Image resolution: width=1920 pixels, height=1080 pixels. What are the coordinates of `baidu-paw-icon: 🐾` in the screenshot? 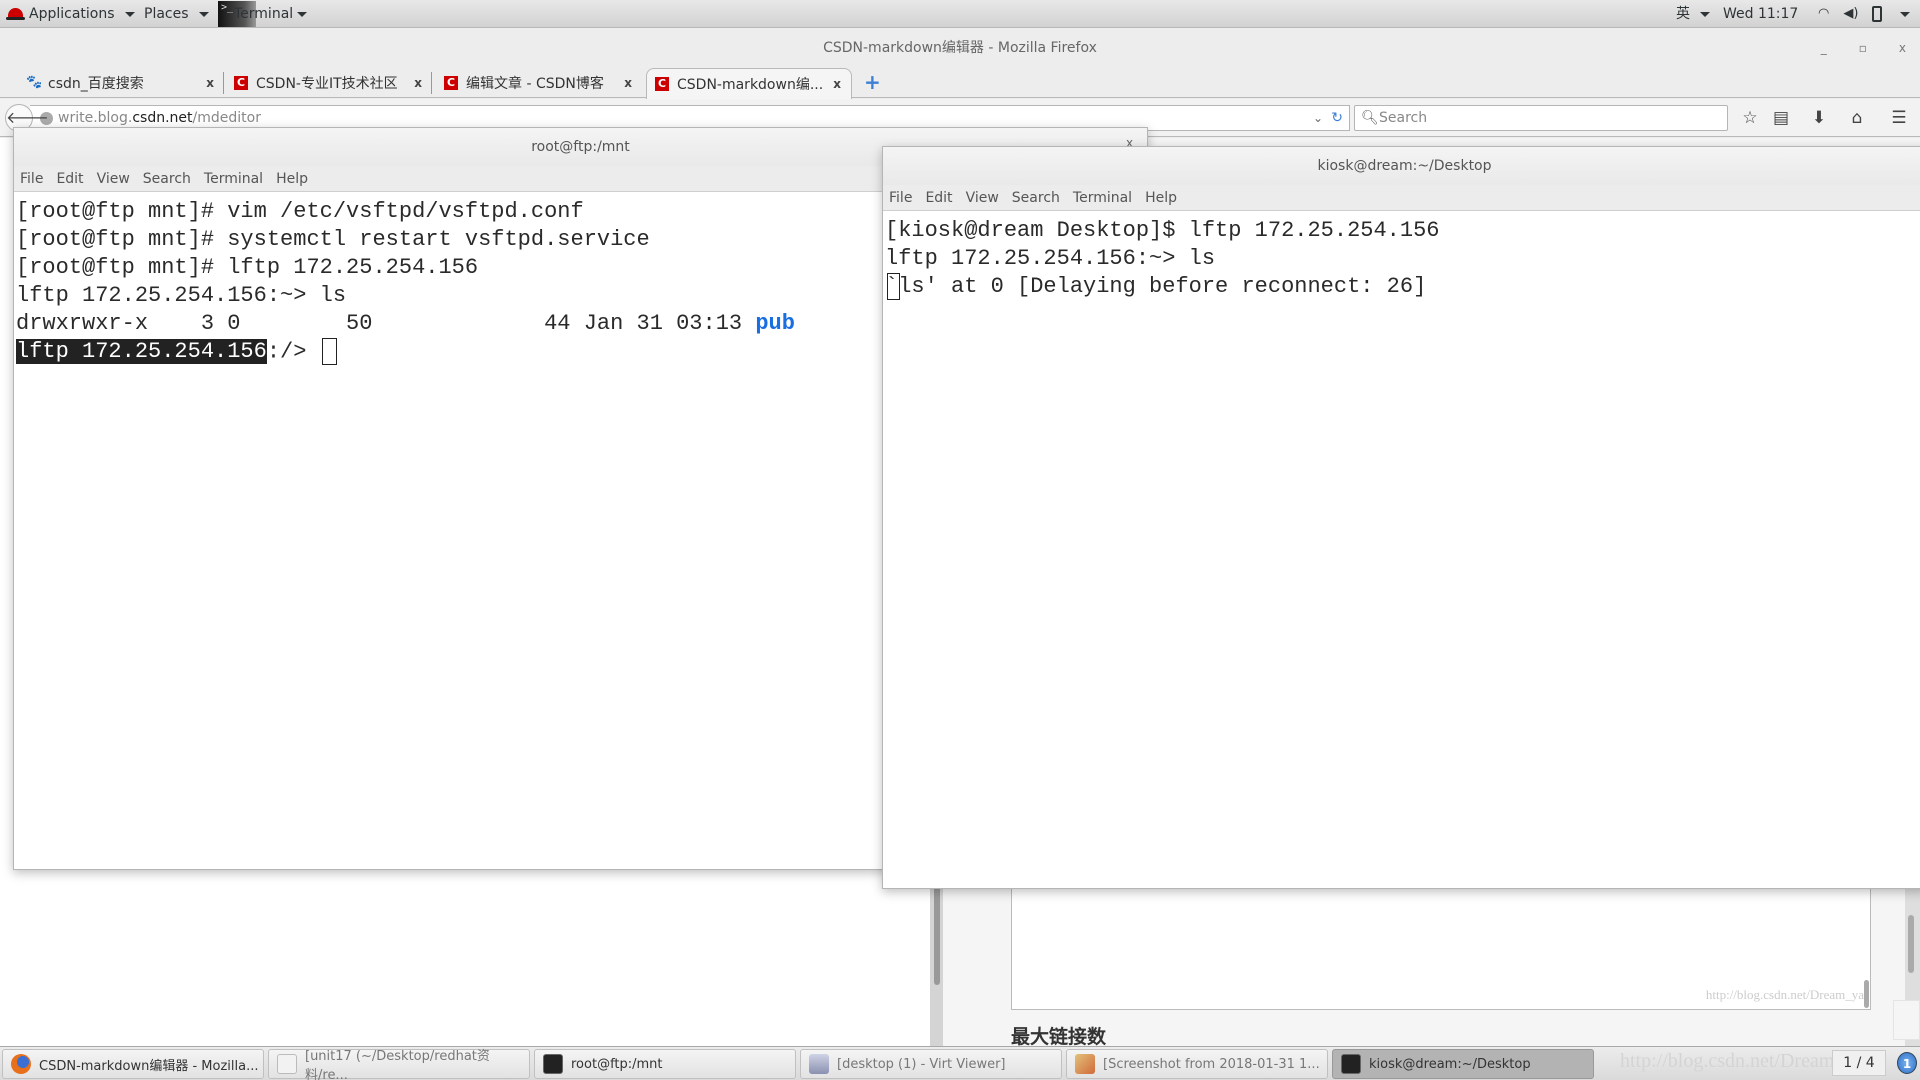 It's located at (34, 82).